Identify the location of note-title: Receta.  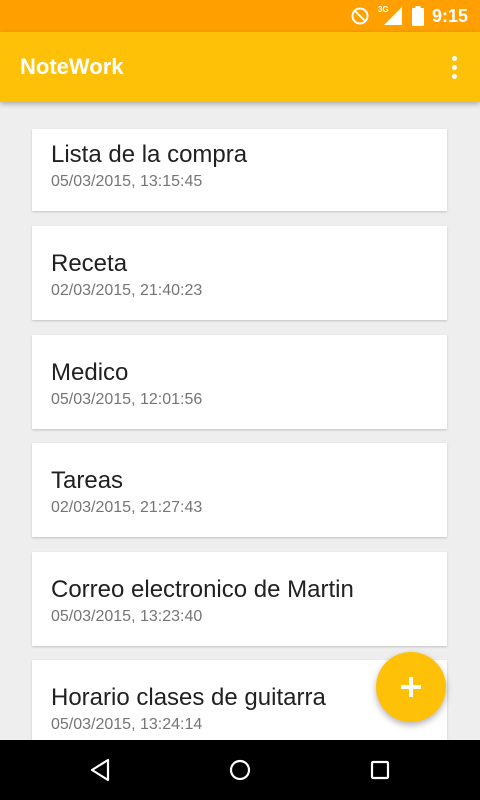
(89, 263).